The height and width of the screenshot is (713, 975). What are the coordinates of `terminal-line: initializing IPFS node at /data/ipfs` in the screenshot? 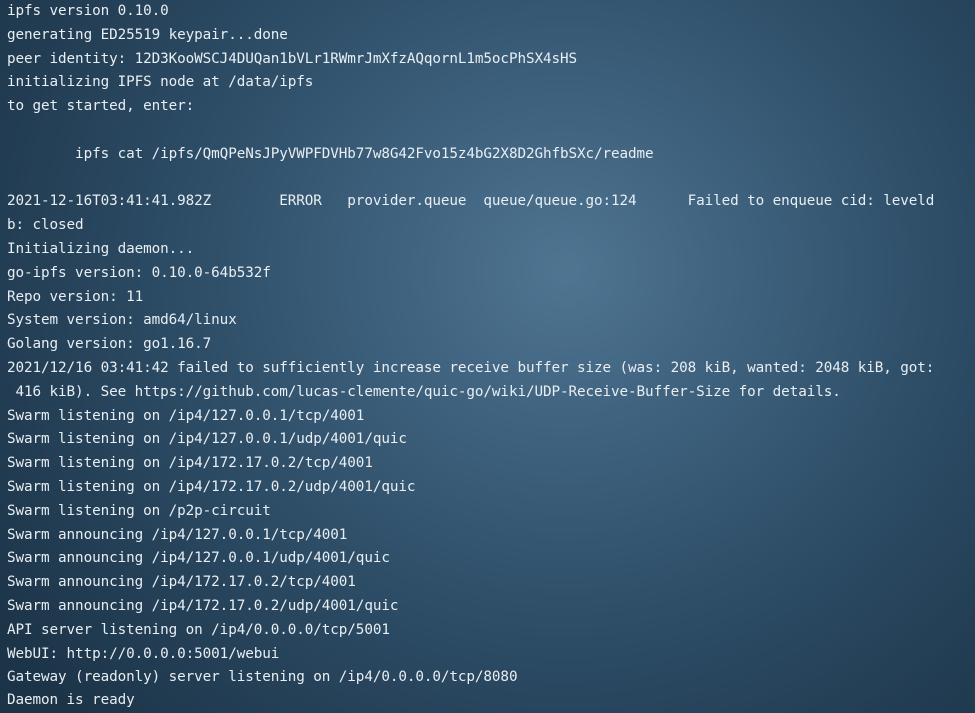 It's located at (160, 82).